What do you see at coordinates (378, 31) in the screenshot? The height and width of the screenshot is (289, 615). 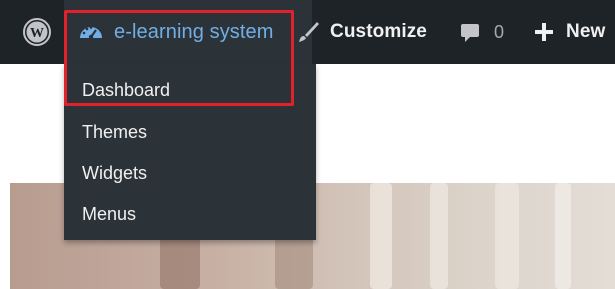 I see `customize-label: Customize` at bounding box center [378, 31].